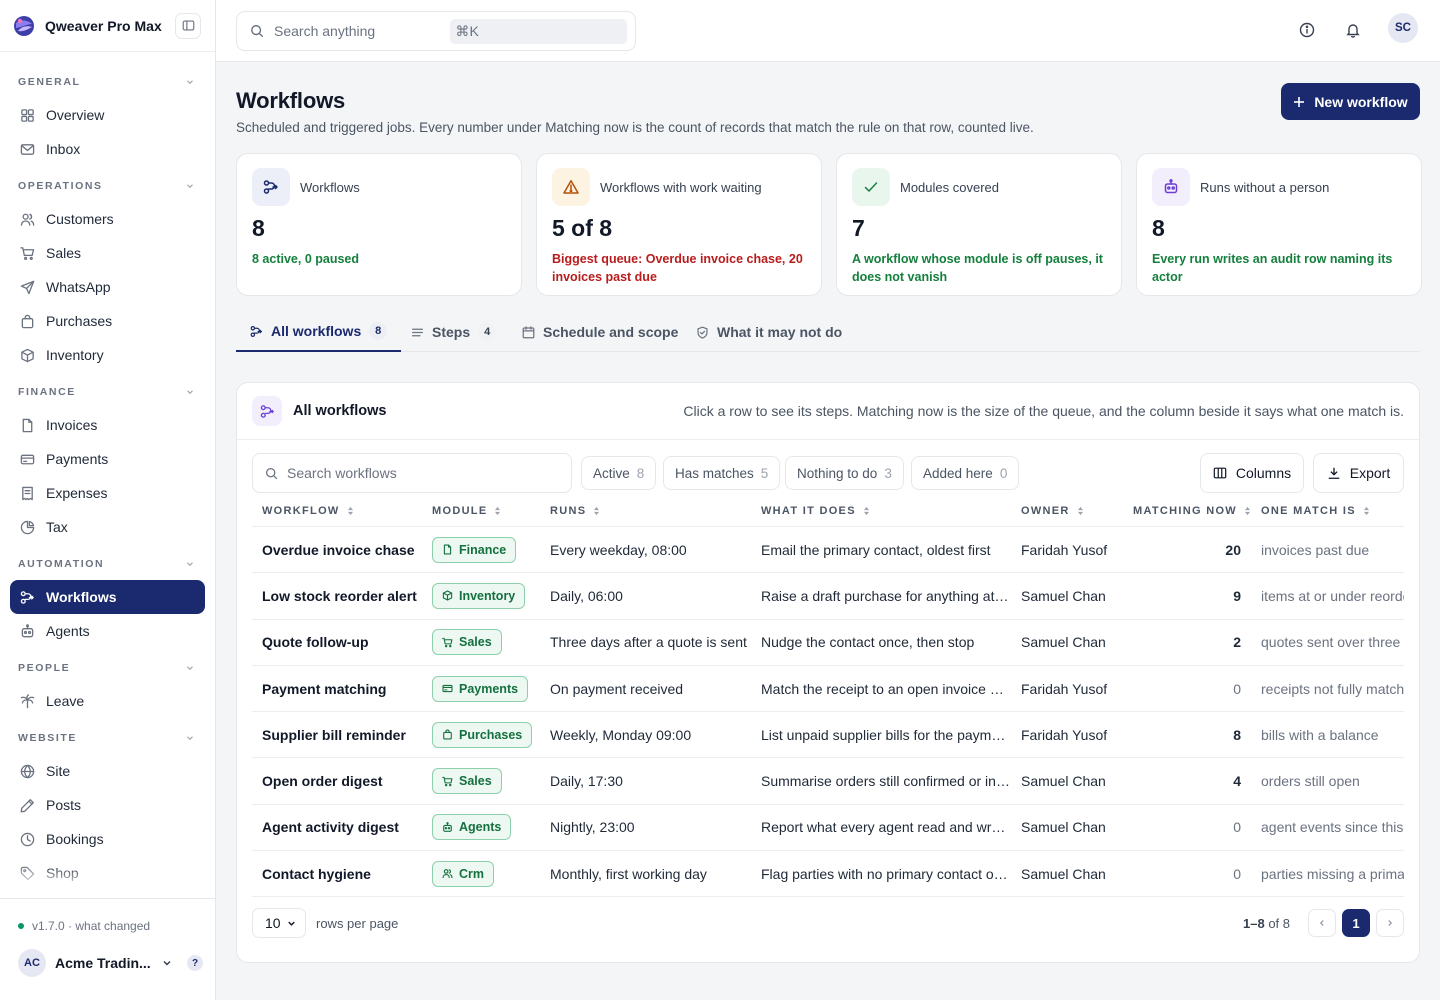  Describe the element at coordinates (412, 473) in the screenshot. I see `workflow-search-input: Search workflows` at that location.